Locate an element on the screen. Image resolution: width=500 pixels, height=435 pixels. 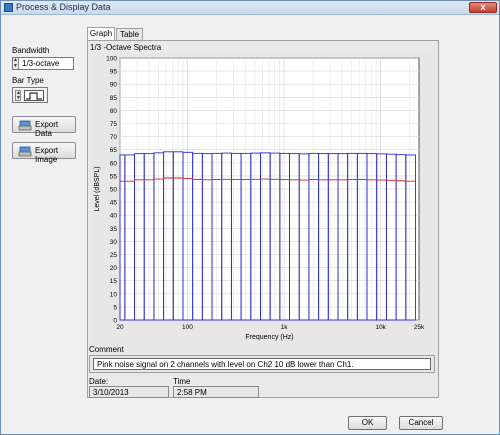
bar-type-label: Bar Type is located at coordinates (28, 80).